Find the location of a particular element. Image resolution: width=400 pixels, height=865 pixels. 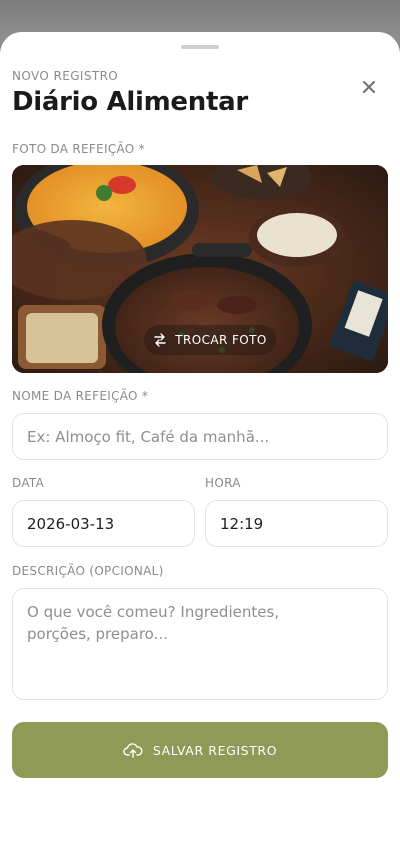

cloud-upload-icon is located at coordinates (133, 750).